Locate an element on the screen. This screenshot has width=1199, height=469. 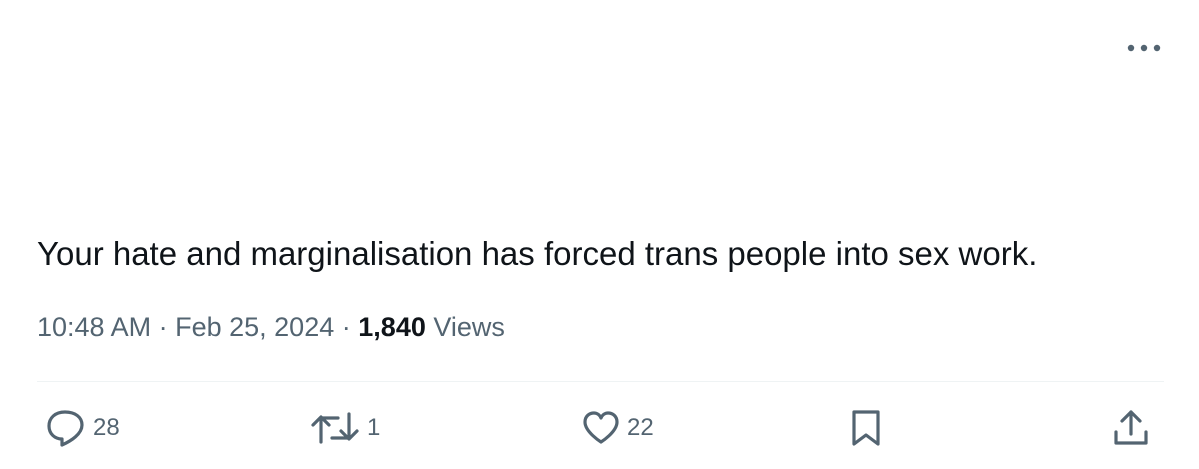
reply-button: 28 is located at coordinates (82, 428).